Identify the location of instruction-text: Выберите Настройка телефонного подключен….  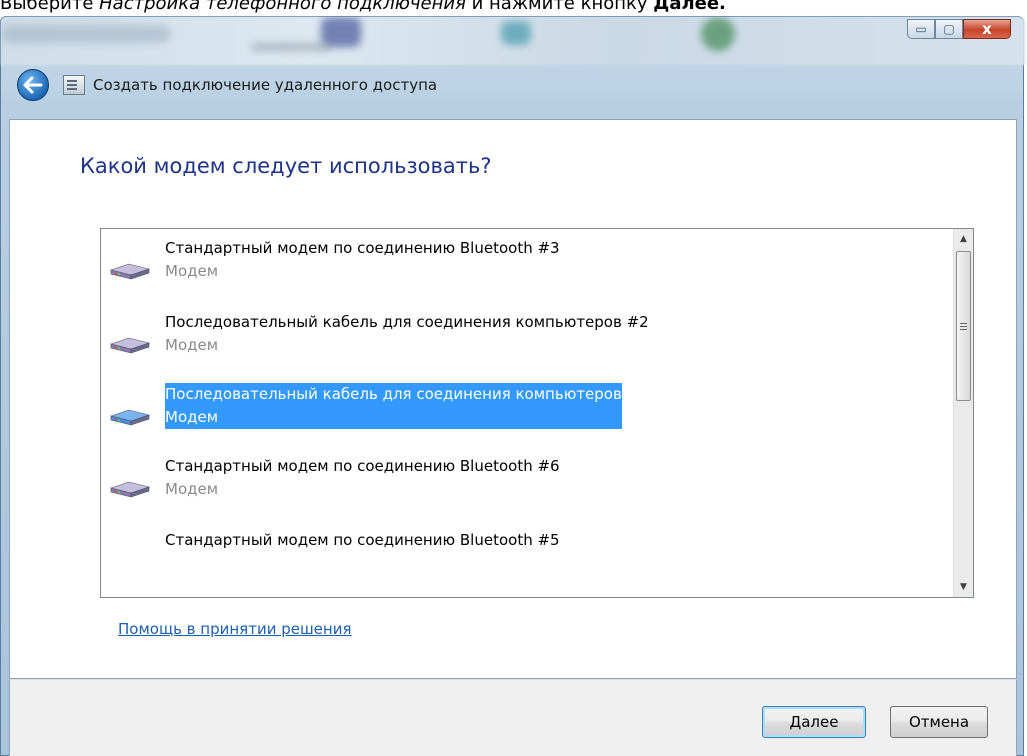
(513, 8).